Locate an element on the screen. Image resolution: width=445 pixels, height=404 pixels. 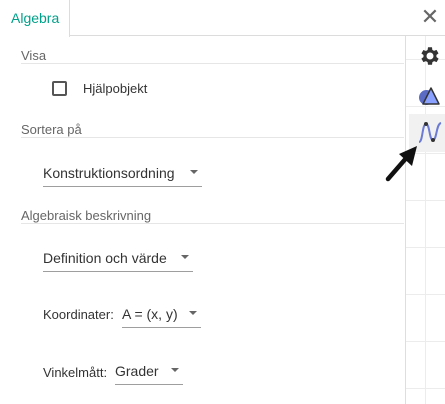
section-title-sortera: Sortera på is located at coordinates (51, 129).